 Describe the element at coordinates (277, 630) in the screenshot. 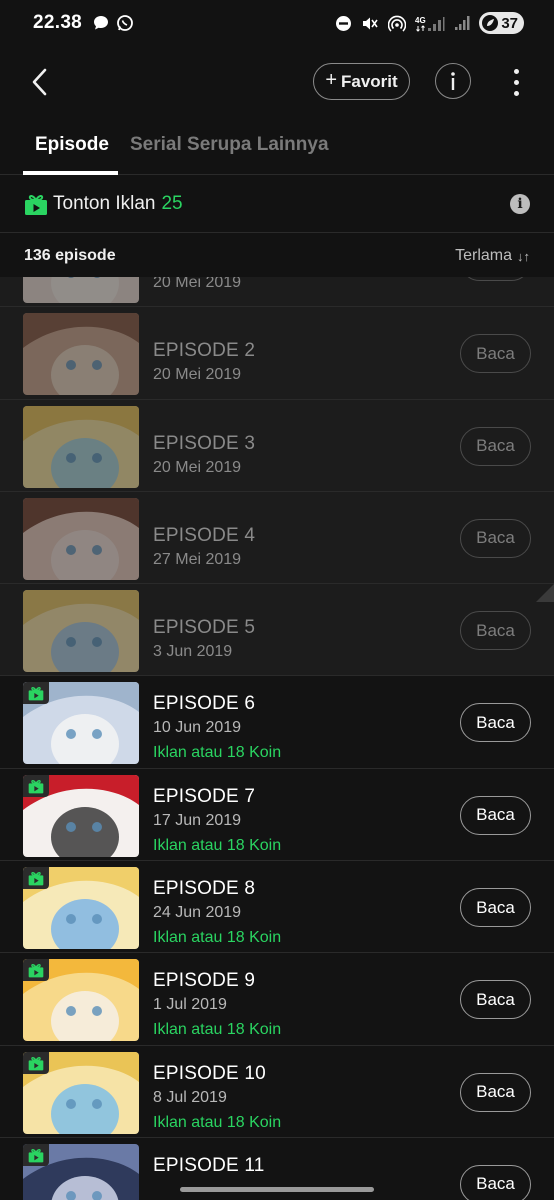

I see `episode-row: EPISODE 5 3 Jun 2019 Baca` at that location.